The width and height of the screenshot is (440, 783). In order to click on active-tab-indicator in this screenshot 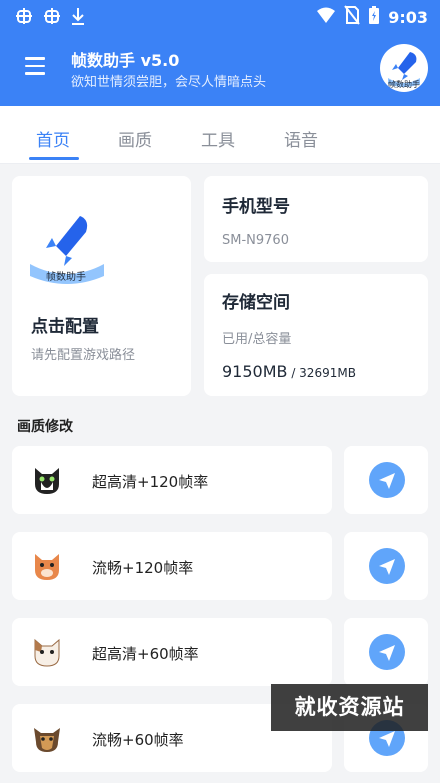, I will do `click(54, 158)`.